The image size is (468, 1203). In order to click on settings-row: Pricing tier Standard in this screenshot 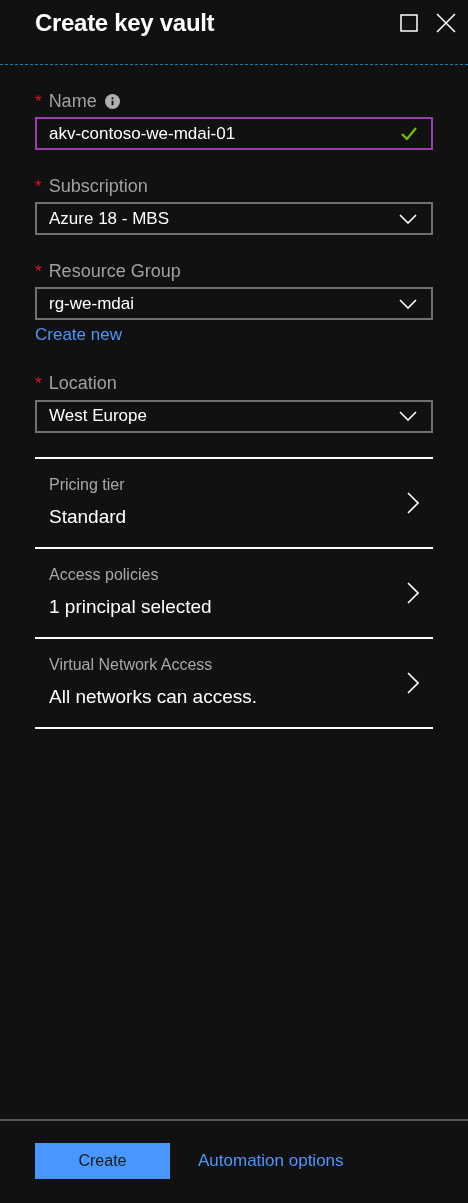, I will do `click(234, 503)`.